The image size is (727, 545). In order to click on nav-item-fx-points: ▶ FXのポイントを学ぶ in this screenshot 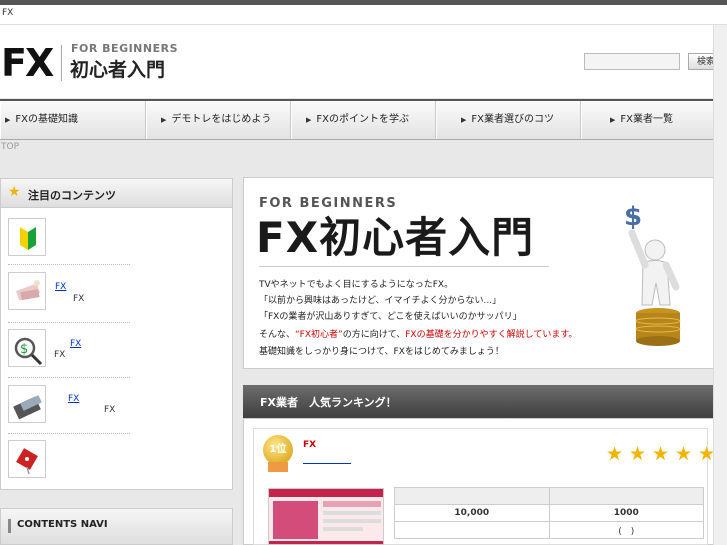, I will do `click(363, 120)`.